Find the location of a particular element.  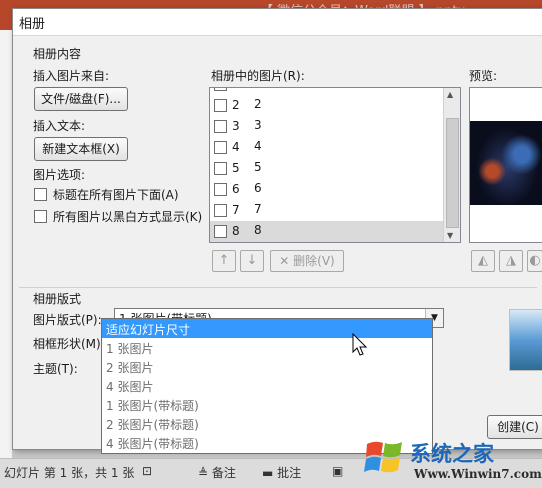

contrast-icon: ◐ is located at coordinates (534, 261).